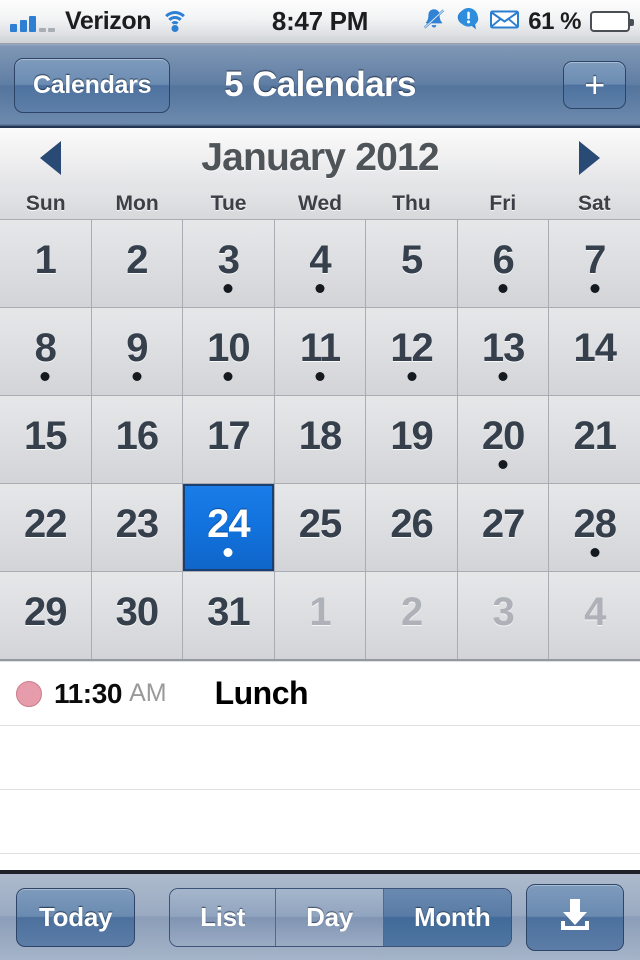 This screenshot has width=640, height=960. What do you see at coordinates (228, 612) in the screenshot?
I see `day-number: 31` at bounding box center [228, 612].